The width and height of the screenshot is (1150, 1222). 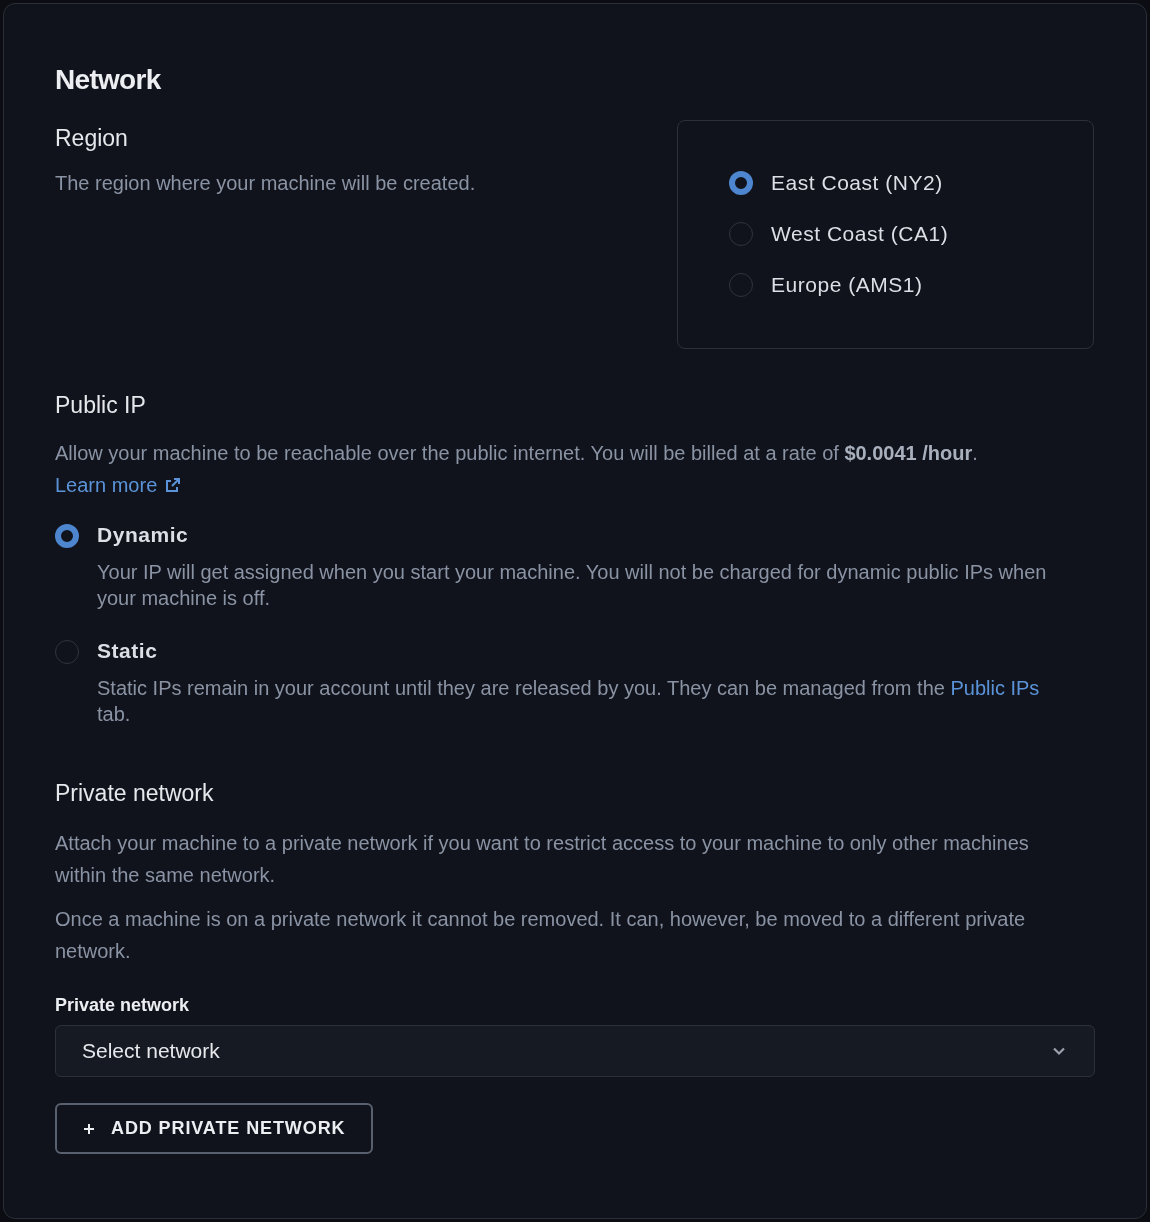 What do you see at coordinates (1059, 1051) in the screenshot?
I see `chevron-down-icon` at bounding box center [1059, 1051].